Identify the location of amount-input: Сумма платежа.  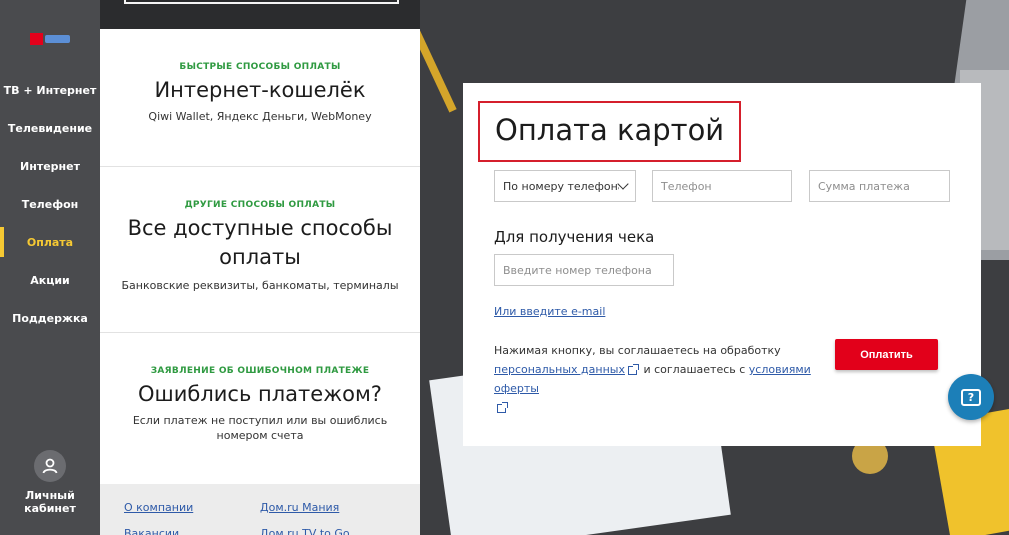
(879, 186).